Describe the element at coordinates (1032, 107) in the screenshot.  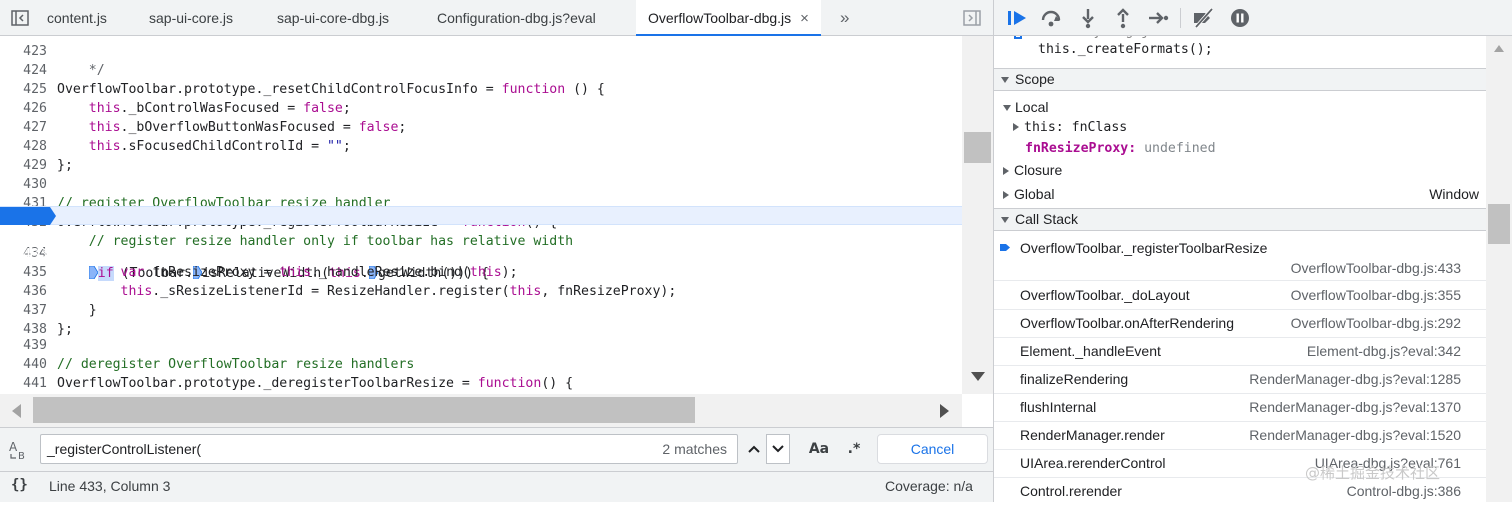
I see `scope-title: Local` at that location.